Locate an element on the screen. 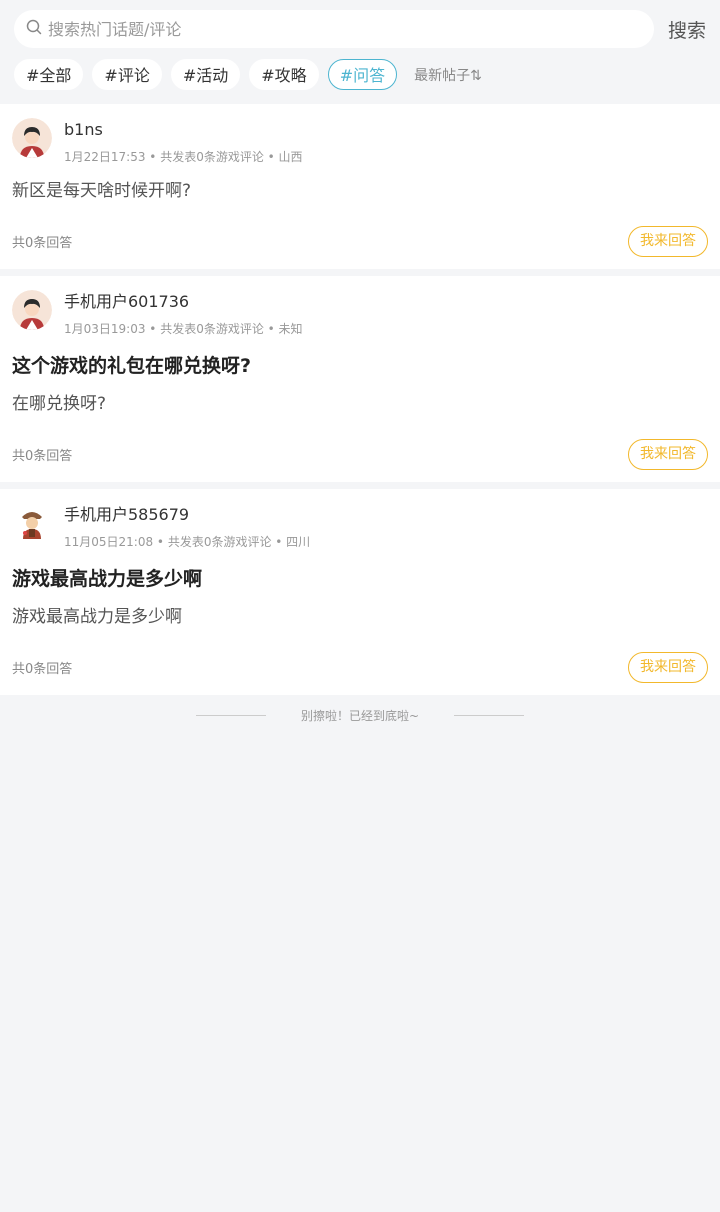 This screenshot has width=720, height=1212. search-icon is located at coordinates (34, 29).